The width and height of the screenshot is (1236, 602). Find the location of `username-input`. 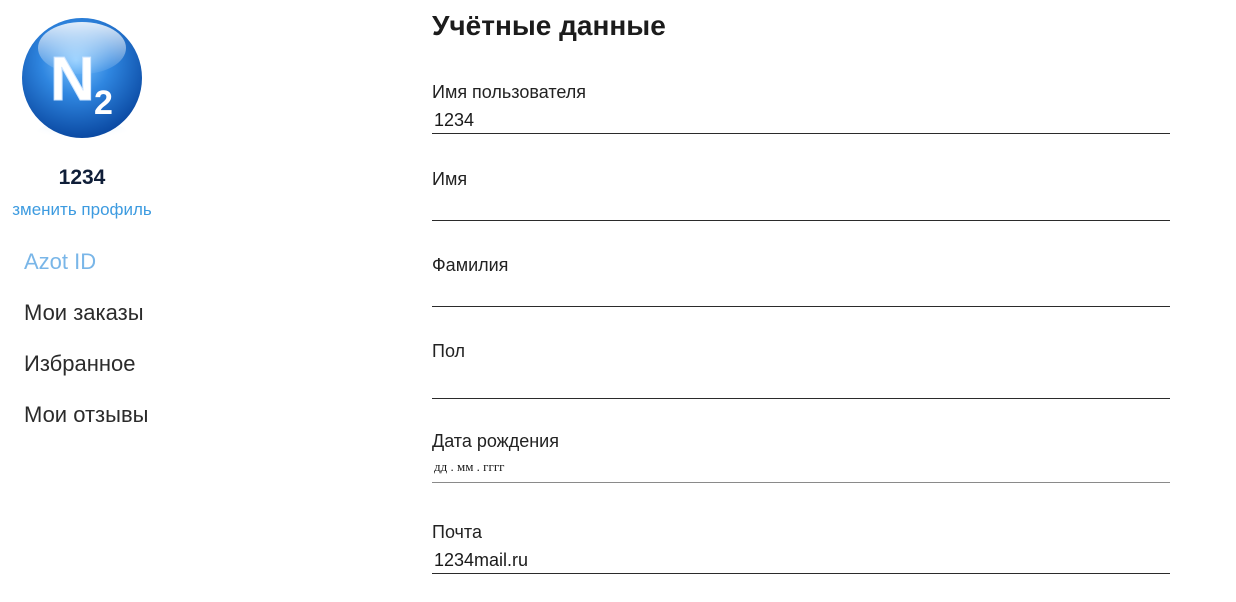

username-input is located at coordinates (801, 121).